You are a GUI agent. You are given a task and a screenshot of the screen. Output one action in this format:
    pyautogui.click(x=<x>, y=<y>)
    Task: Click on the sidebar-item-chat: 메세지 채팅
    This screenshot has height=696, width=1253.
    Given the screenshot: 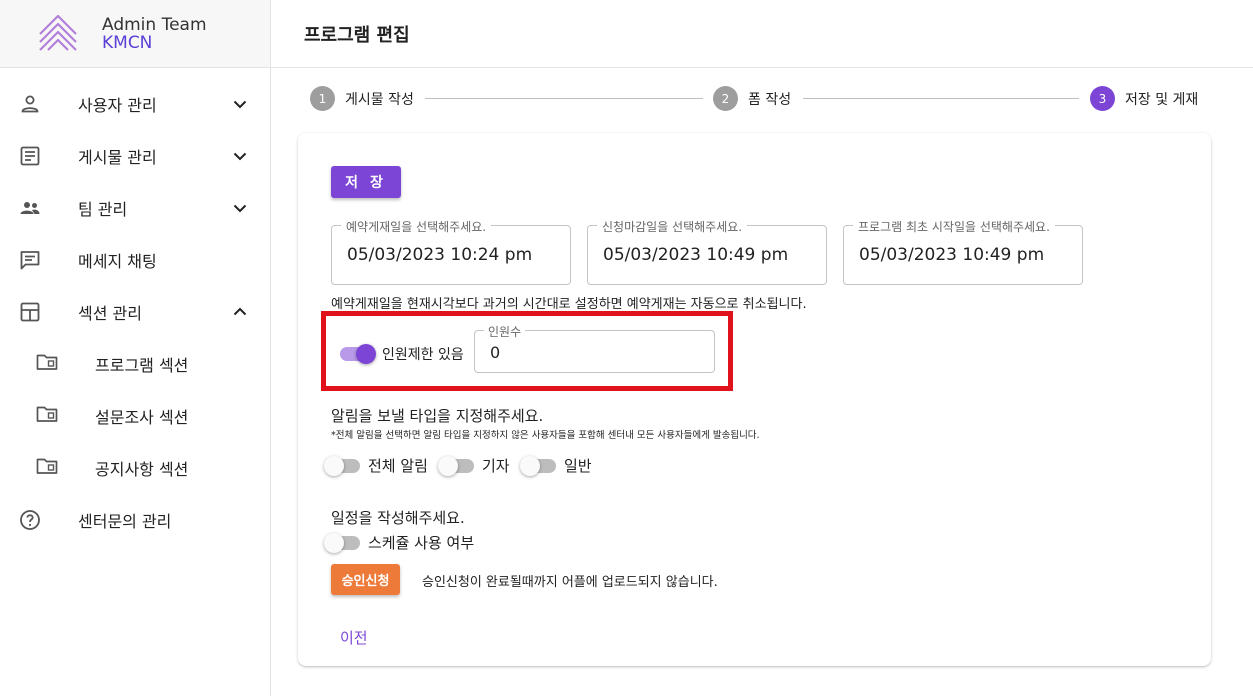 What is the action you would take?
    pyautogui.click(x=135, y=260)
    